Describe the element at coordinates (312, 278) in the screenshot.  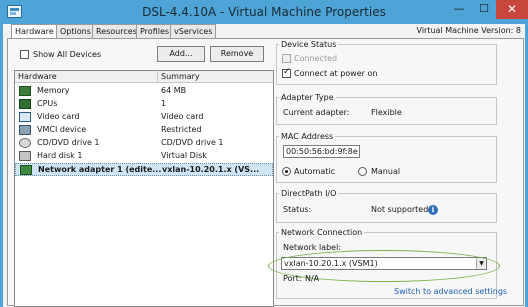
I see `port-value: N/A` at that location.